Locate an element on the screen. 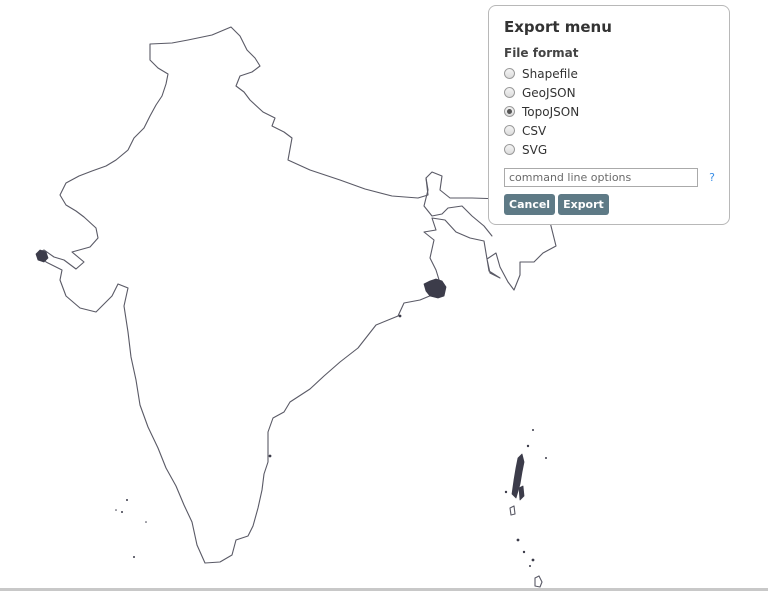 The width and height of the screenshot is (768, 591). format-option-list: Shapefile GeoJSON TopoJSON CSV SVG is located at coordinates (609, 111).